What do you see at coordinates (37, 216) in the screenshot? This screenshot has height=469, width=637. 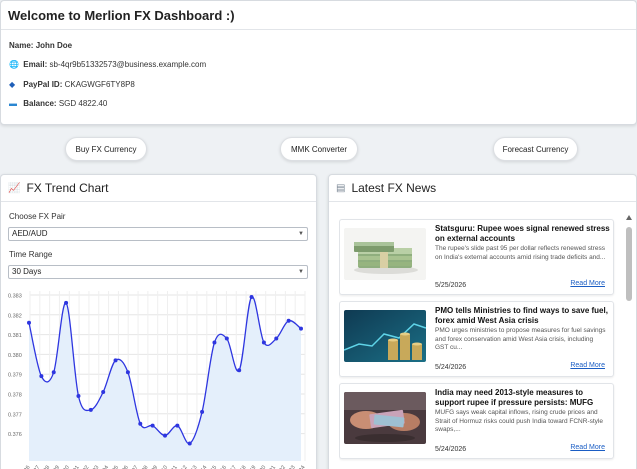 I see `pair-label: Choose FX Pair` at bounding box center [37, 216].